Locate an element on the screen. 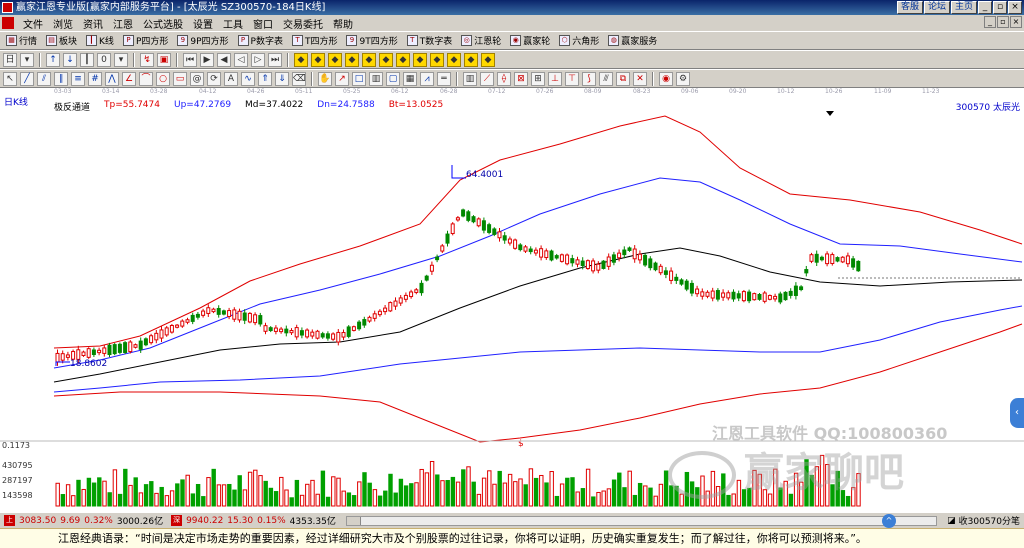 The image size is (1024, 548). minimize-icon: _ is located at coordinates (985, 7).